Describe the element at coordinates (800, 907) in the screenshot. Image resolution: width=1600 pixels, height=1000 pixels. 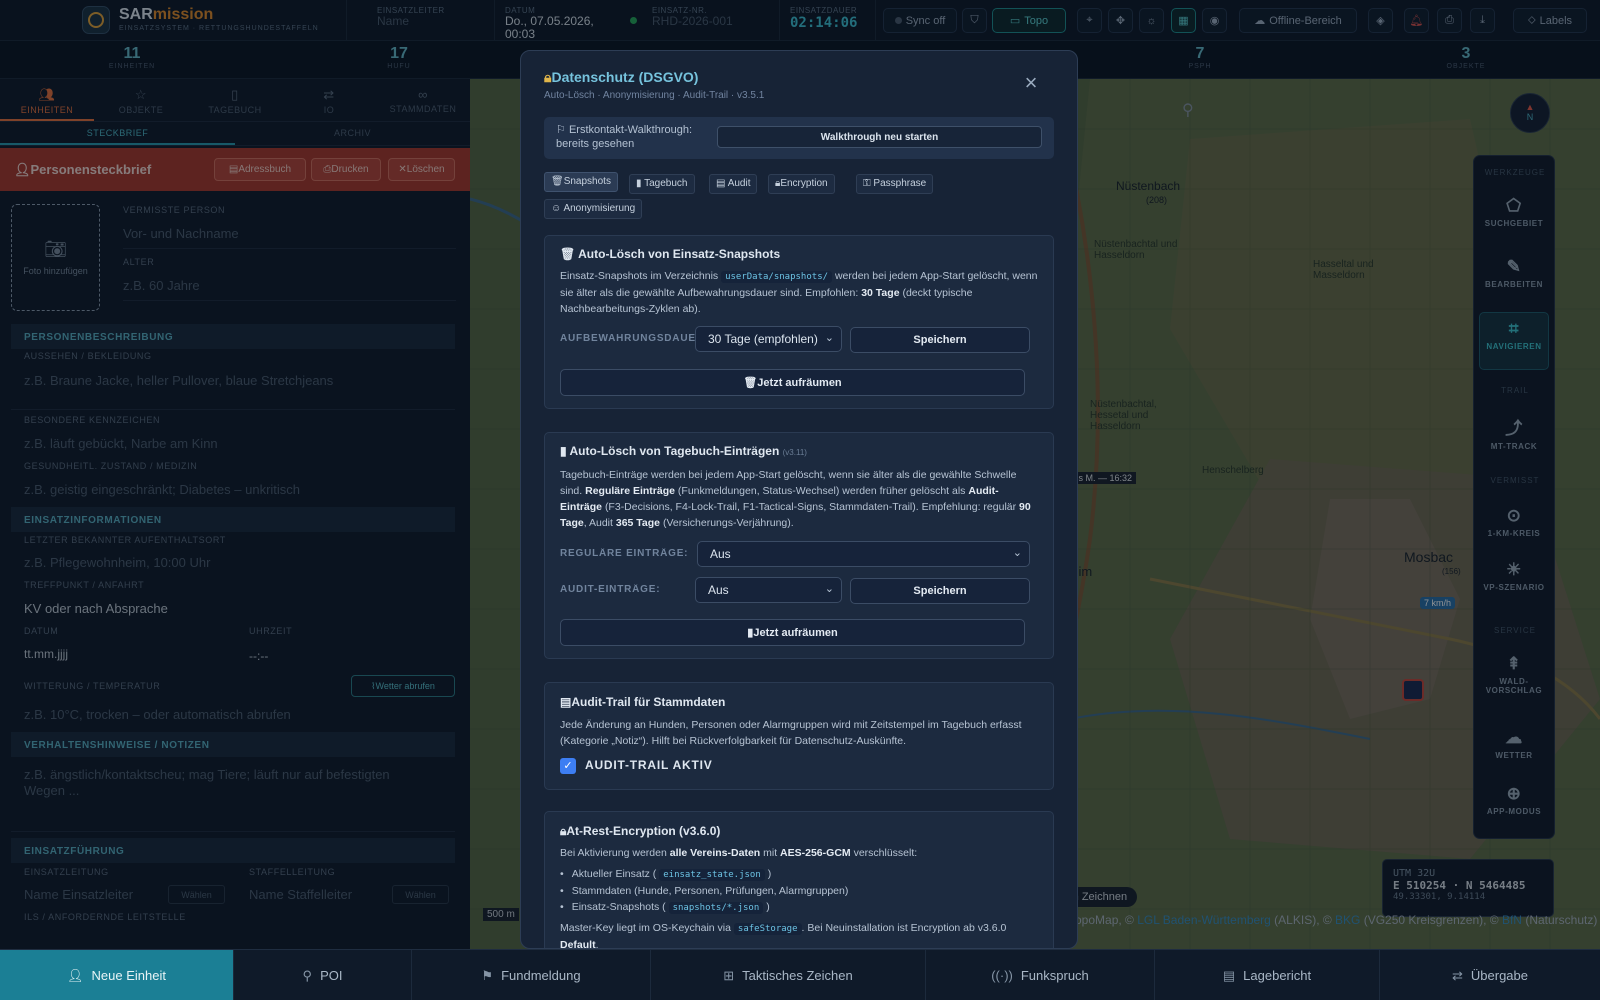
I see `list-item: Einsatz-Snapshots ( snapshots/*.json )` at that location.